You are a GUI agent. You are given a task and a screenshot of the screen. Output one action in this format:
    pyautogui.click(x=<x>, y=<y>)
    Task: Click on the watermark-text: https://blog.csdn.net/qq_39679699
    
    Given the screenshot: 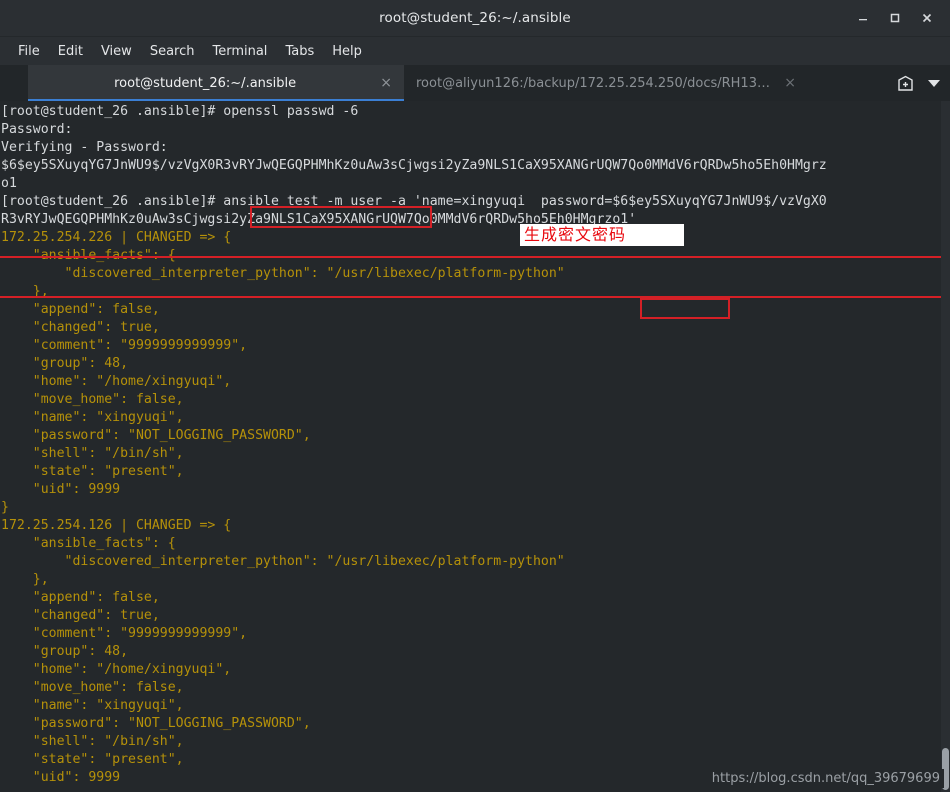 What is the action you would take?
    pyautogui.click(x=825, y=778)
    